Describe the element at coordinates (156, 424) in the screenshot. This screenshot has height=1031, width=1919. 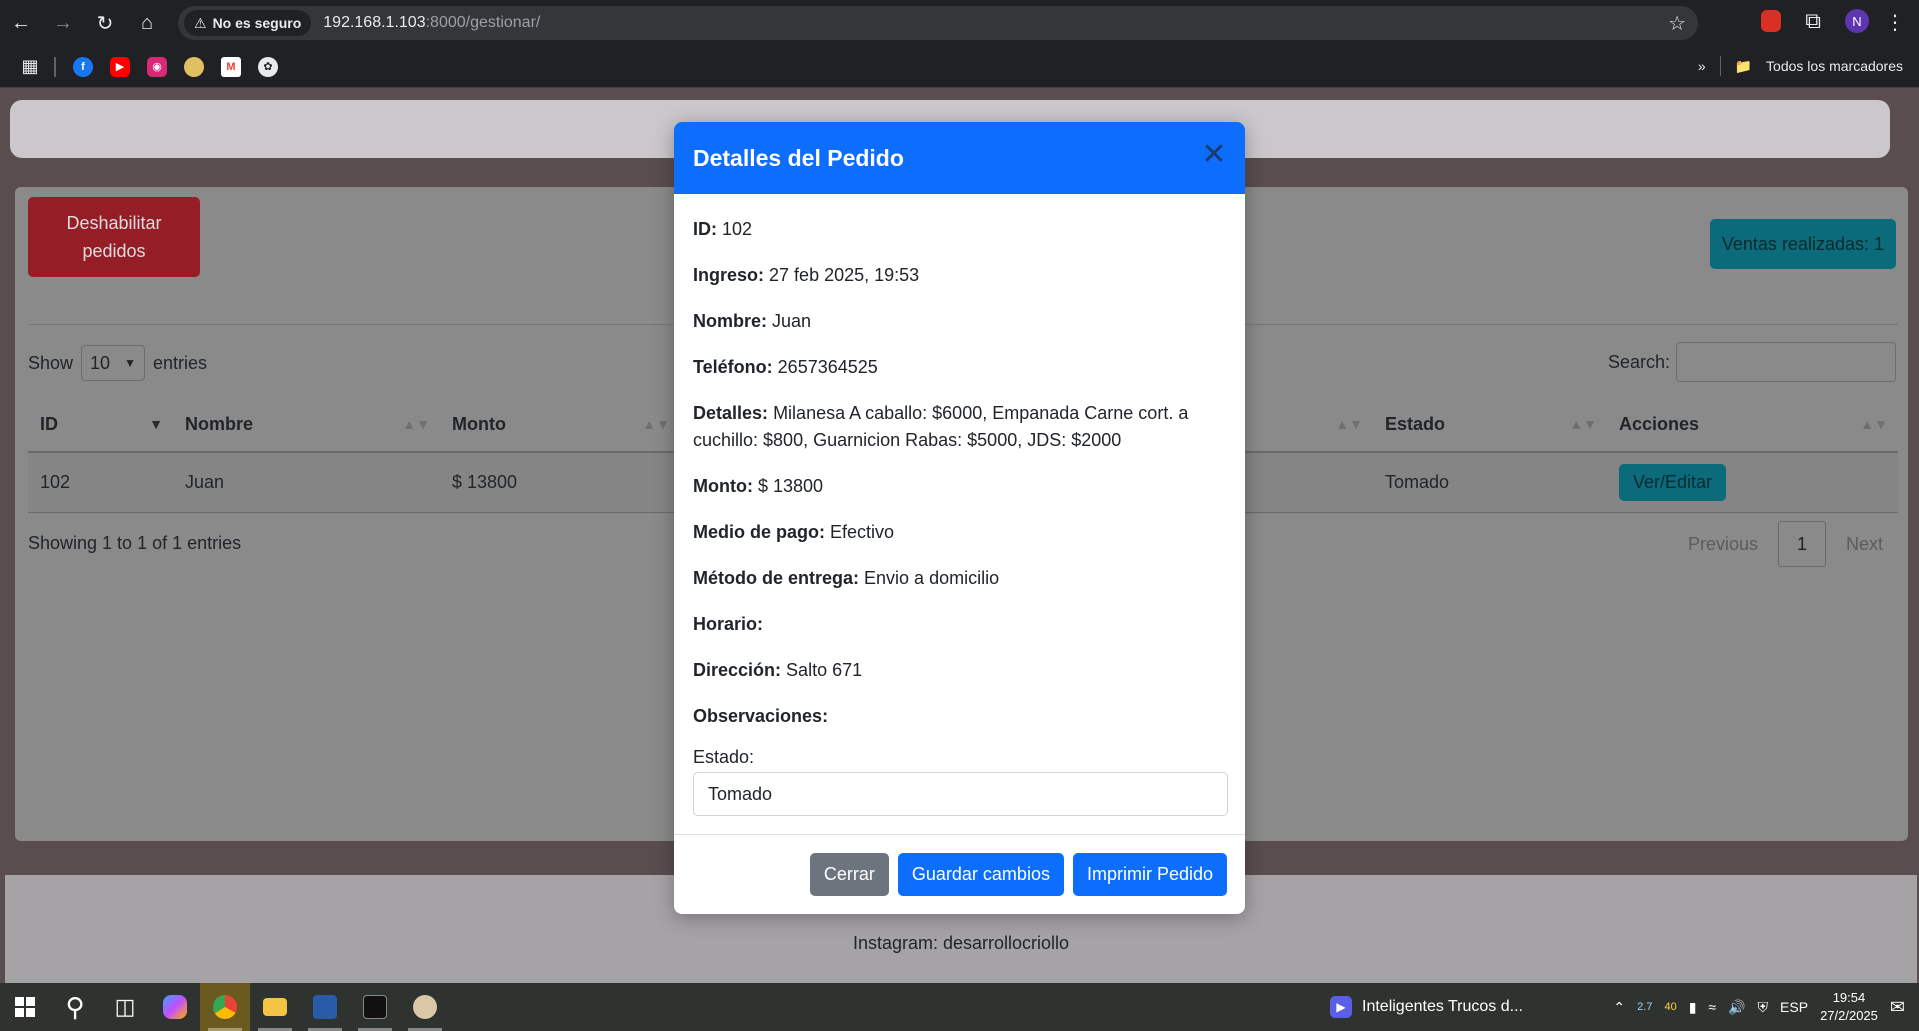
I see `sort-desc-icon: ▼` at that location.